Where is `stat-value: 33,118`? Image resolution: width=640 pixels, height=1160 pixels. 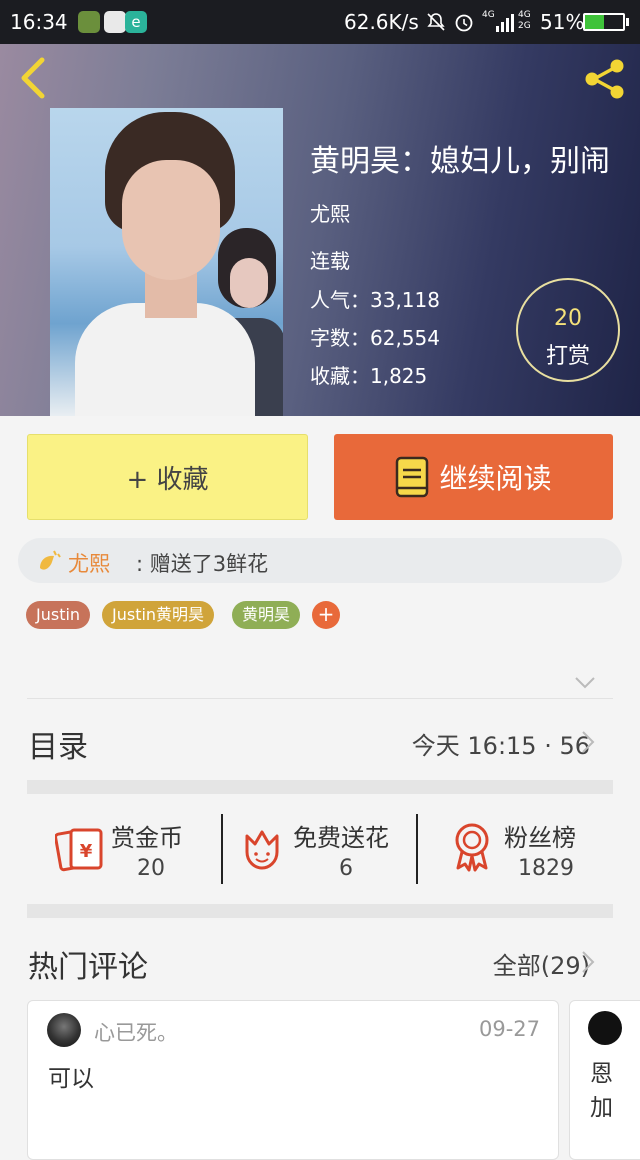
stat-value: 33,118 is located at coordinates (405, 300).